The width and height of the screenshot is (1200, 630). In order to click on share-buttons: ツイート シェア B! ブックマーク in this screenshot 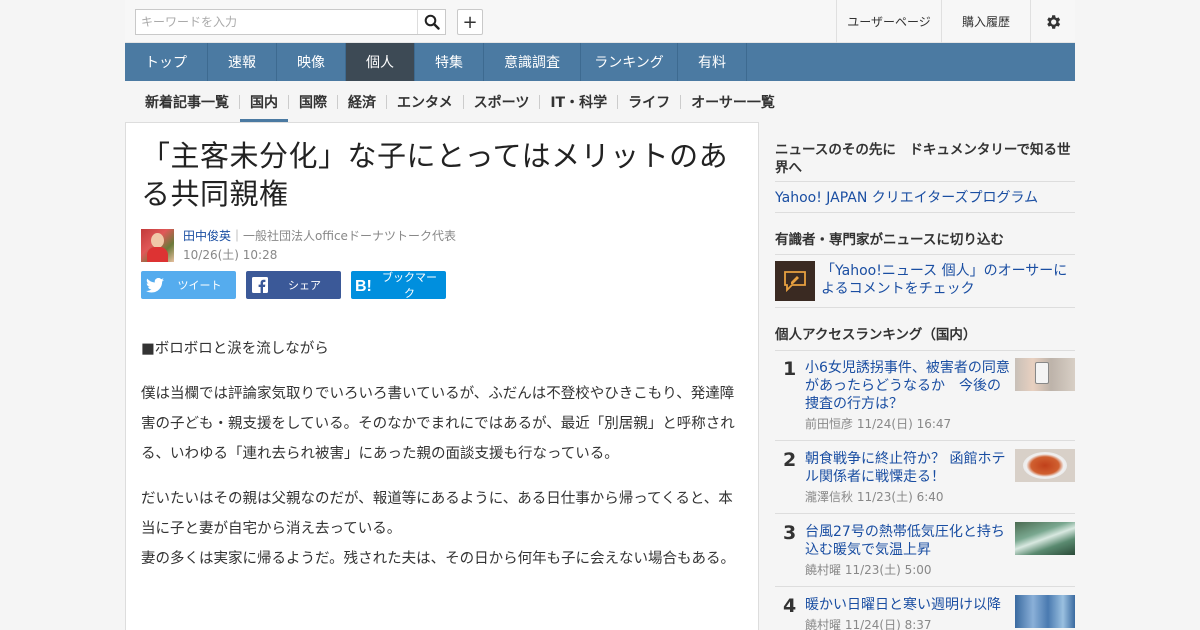, I will do `click(293, 285)`.